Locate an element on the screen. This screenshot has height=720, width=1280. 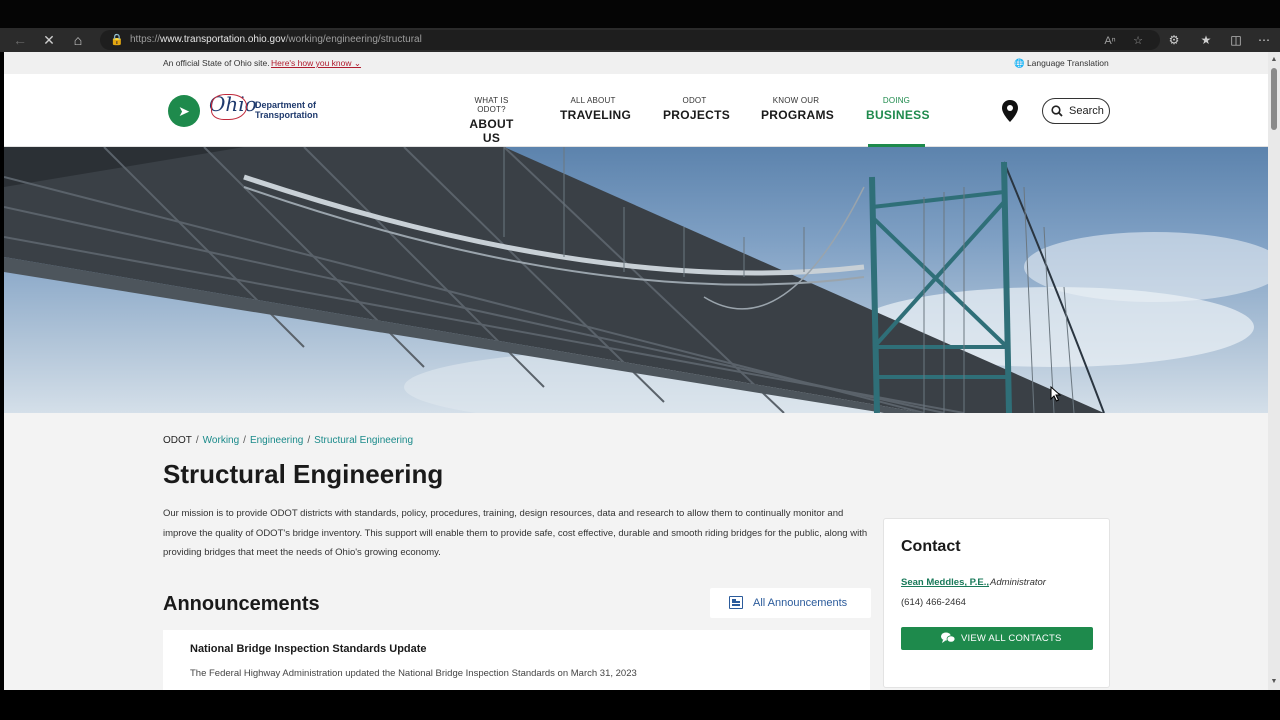
how-you-know-link: Here's how you know ⌄ is located at coordinates (316, 63).